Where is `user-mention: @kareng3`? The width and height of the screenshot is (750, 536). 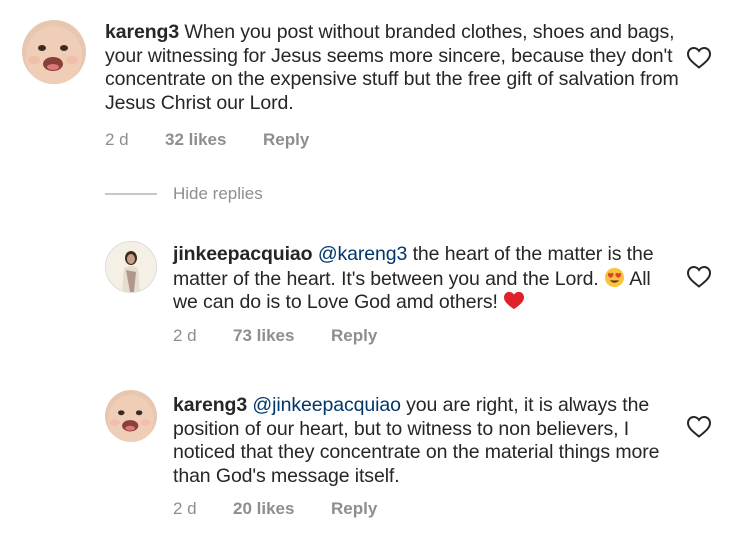
user-mention: @kareng3 is located at coordinates (363, 254).